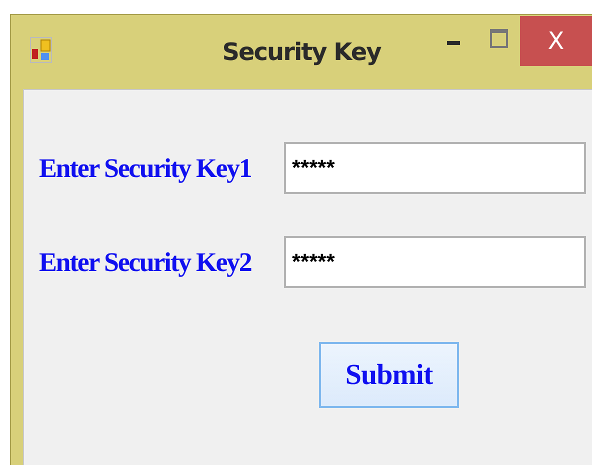  What do you see at coordinates (145, 168) in the screenshot?
I see `field-label: Enter Security Key1` at bounding box center [145, 168].